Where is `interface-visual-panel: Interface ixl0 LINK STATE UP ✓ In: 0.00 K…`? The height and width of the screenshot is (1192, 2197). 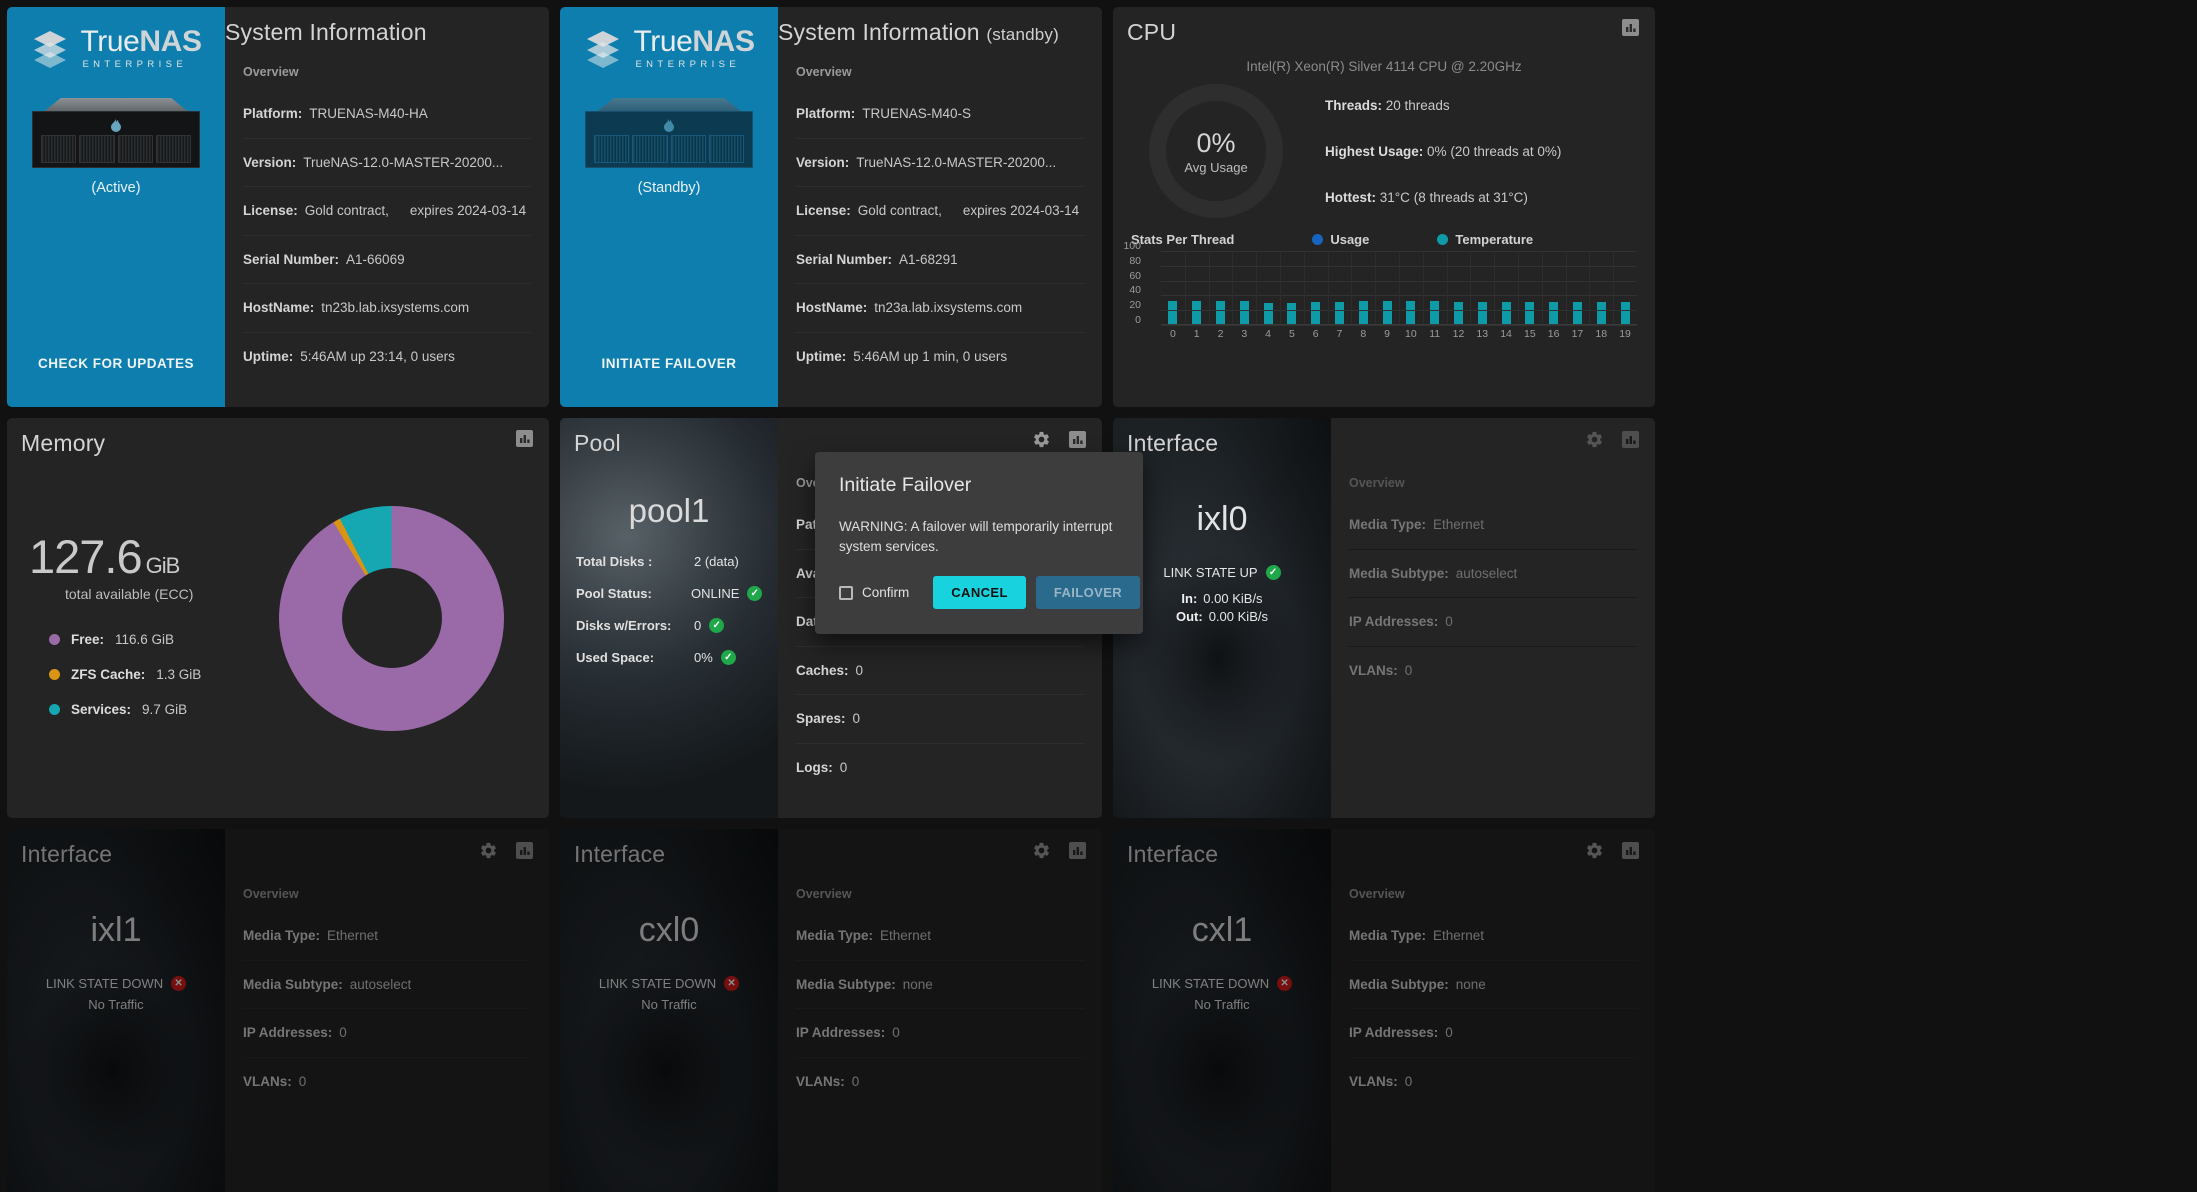 interface-visual-panel: Interface ixl0 LINK STATE UP ✓ In: 0.00 K… is located at coordinates (1222, 618).